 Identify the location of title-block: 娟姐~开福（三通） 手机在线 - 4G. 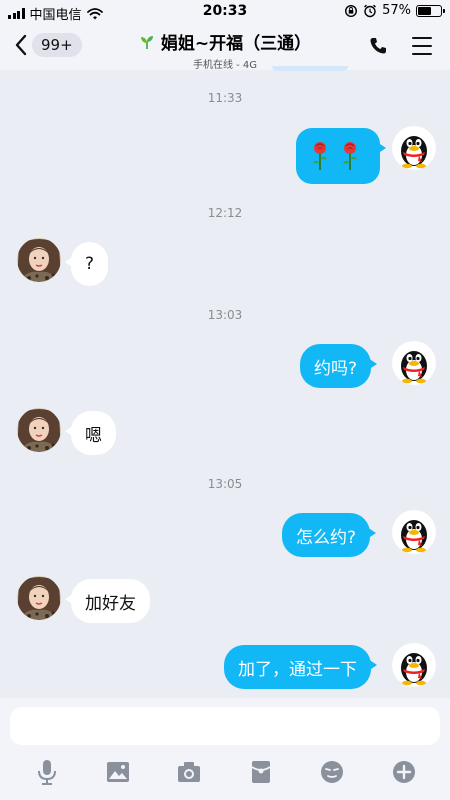
(225, 50).